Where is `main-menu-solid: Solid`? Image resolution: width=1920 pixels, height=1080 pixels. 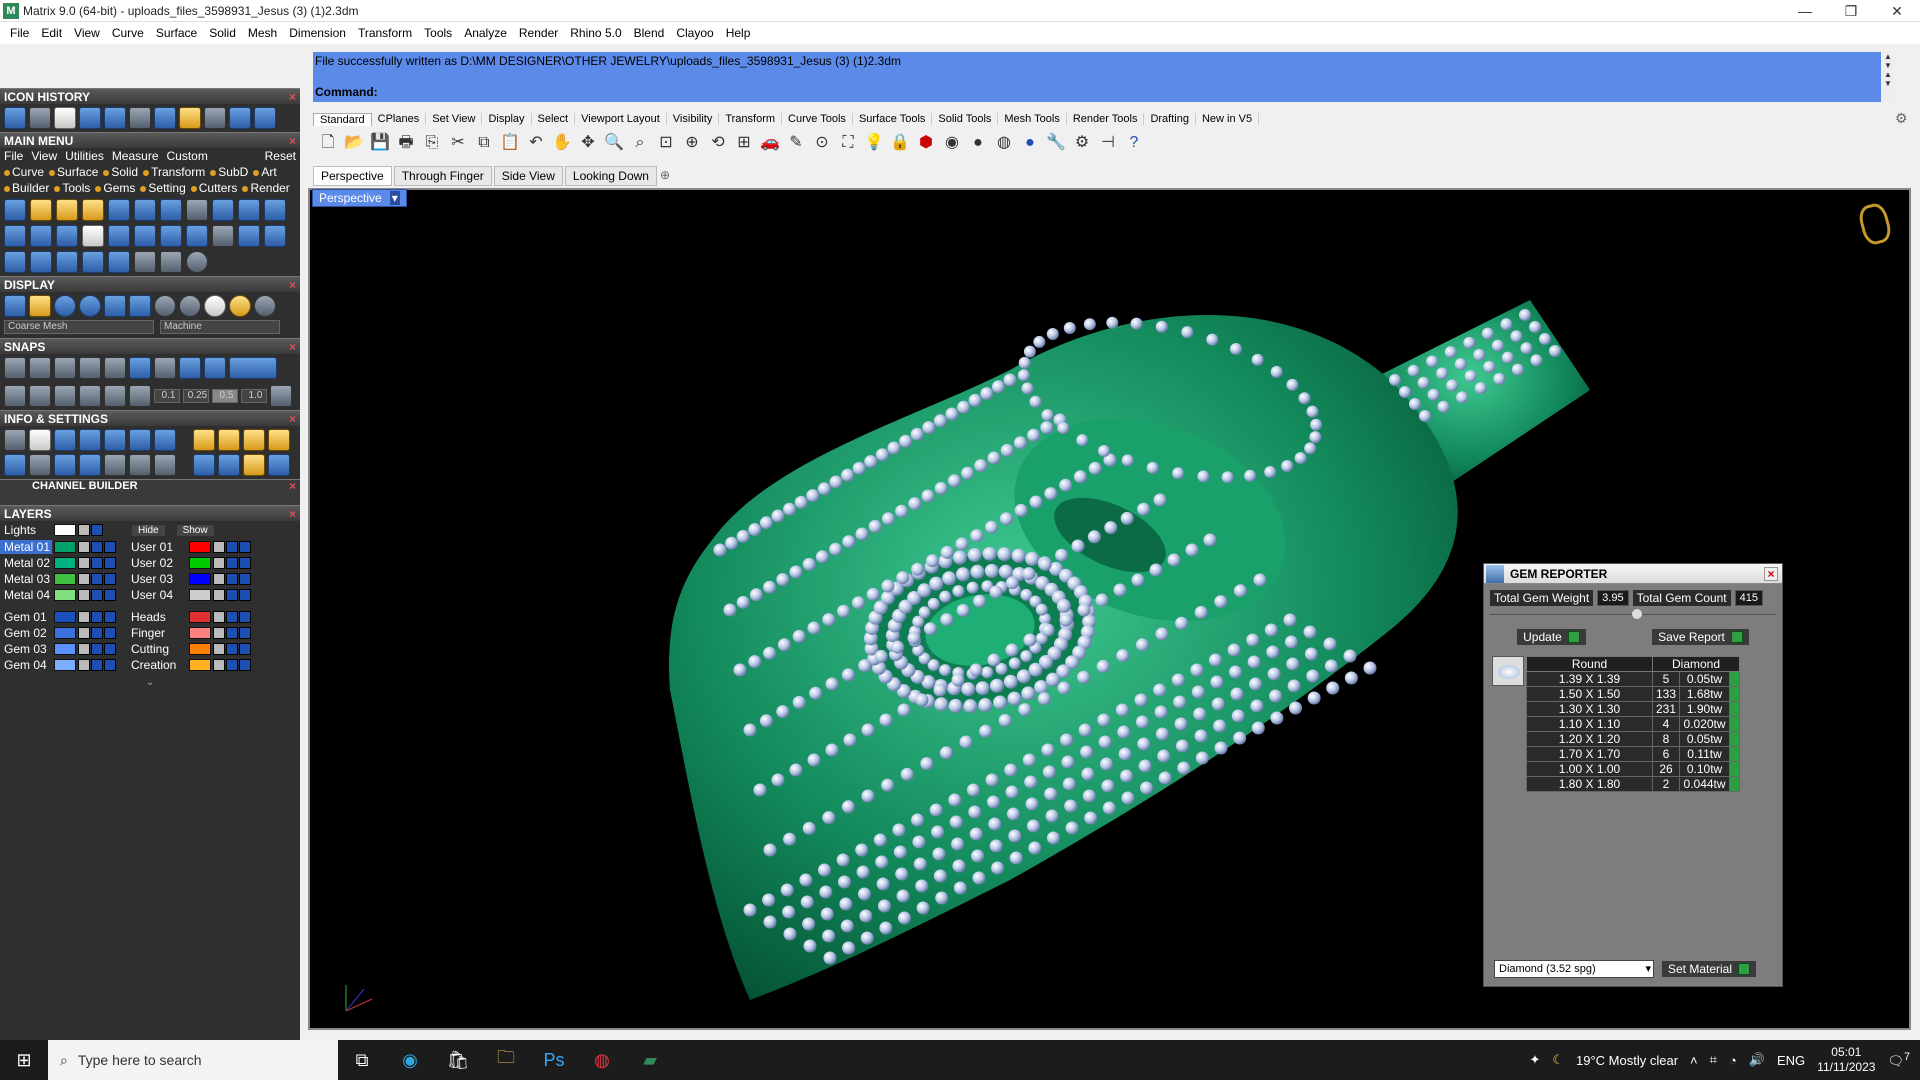
main-menu-solid: Solid is located at coordinates (120, 172).